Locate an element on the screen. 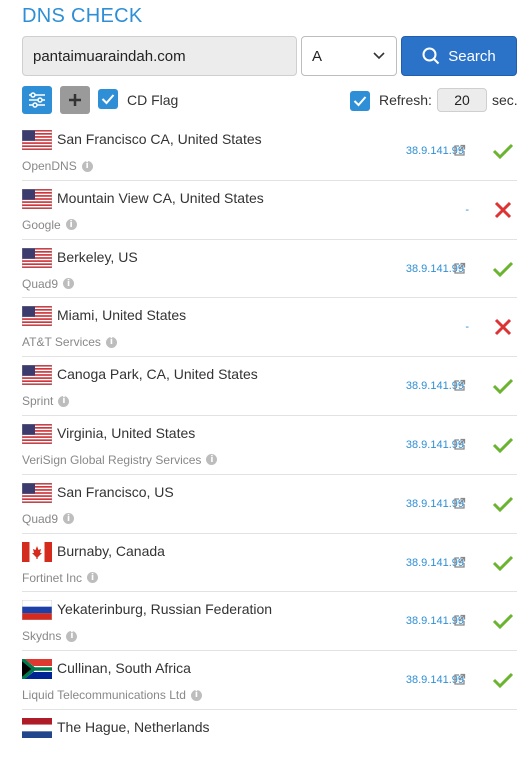 The image size is (531, 768). server-location: San Francisco CA, United States is located at coordinates (159, 139).